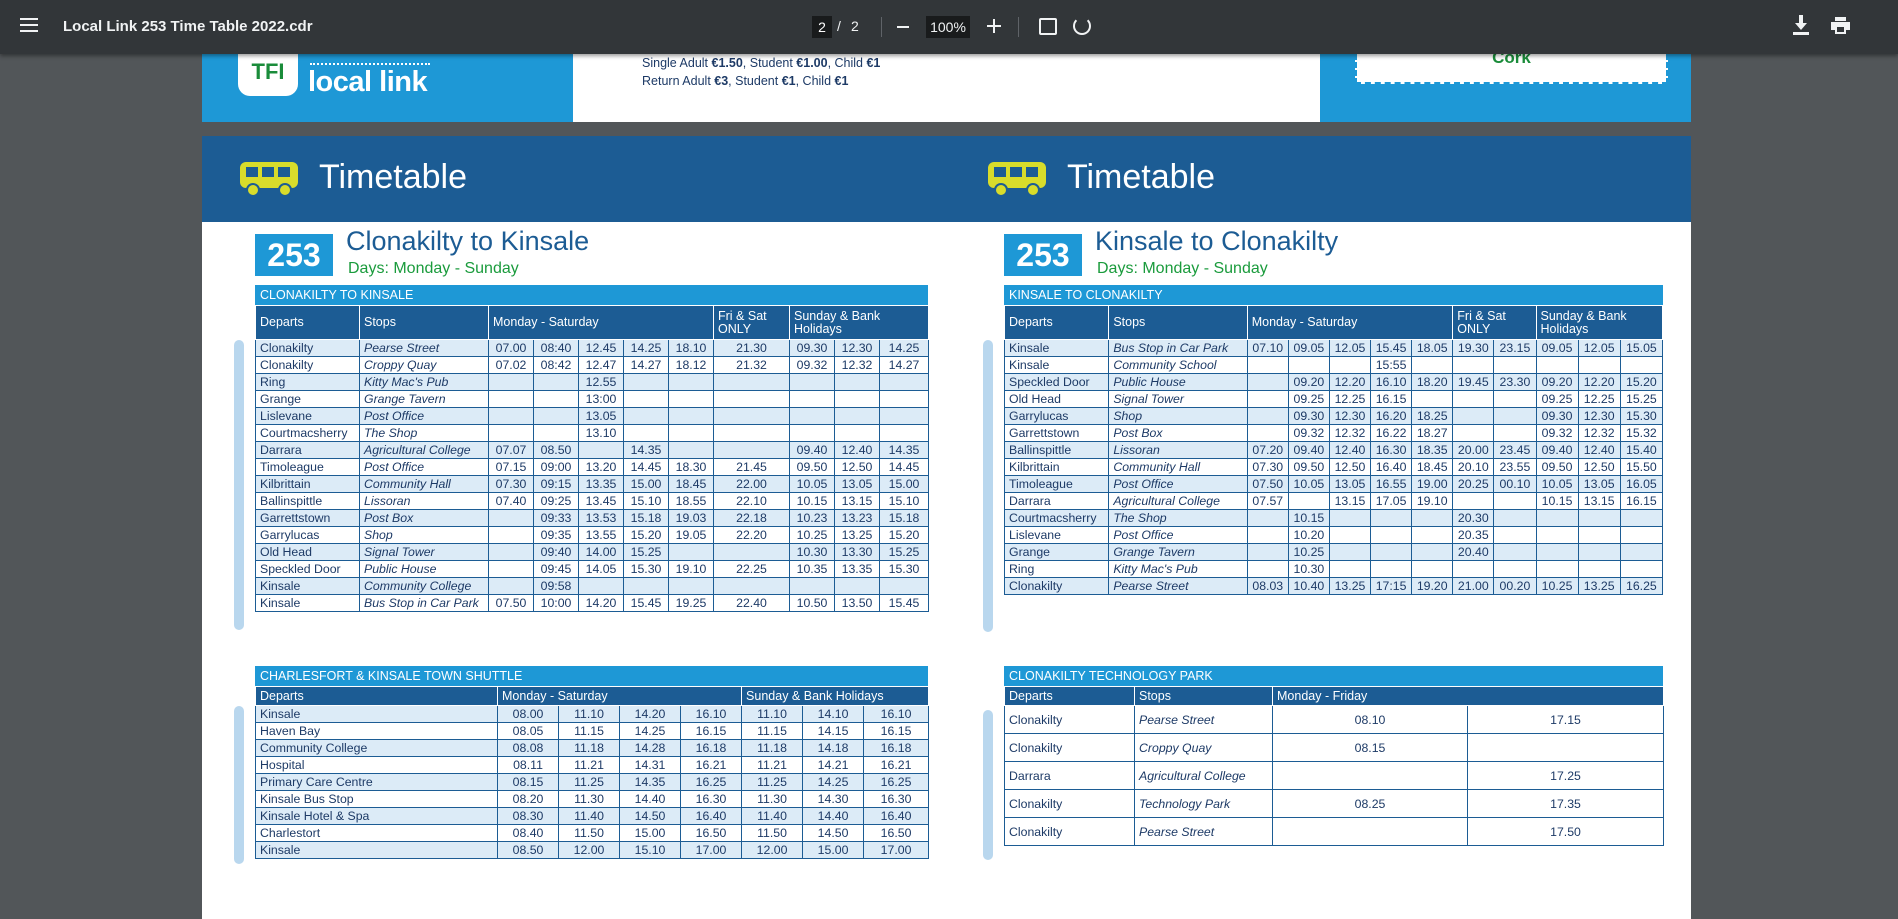 Image resolution: width=1898 pixels, height=919 pixels. Describe the element at coordinates (591, 676) in the screenshot. I see `section-heading: CHARLESFORT & KINSALE TOWN SHUTTLE` at that location.